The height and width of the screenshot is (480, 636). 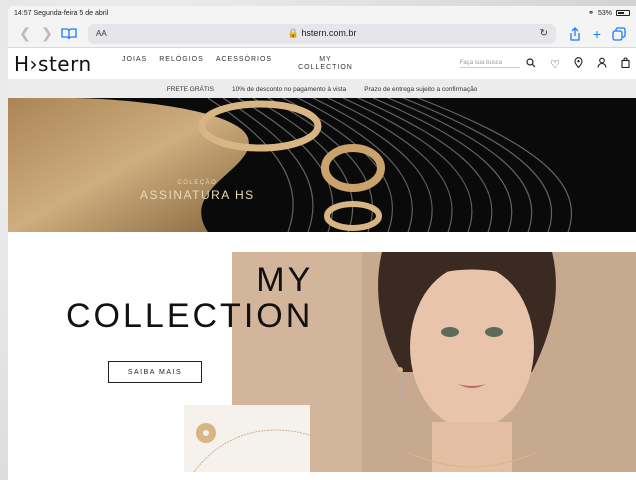 I want to click on header-actions: Faça sua busca ♡, so click(x=544, y=64).